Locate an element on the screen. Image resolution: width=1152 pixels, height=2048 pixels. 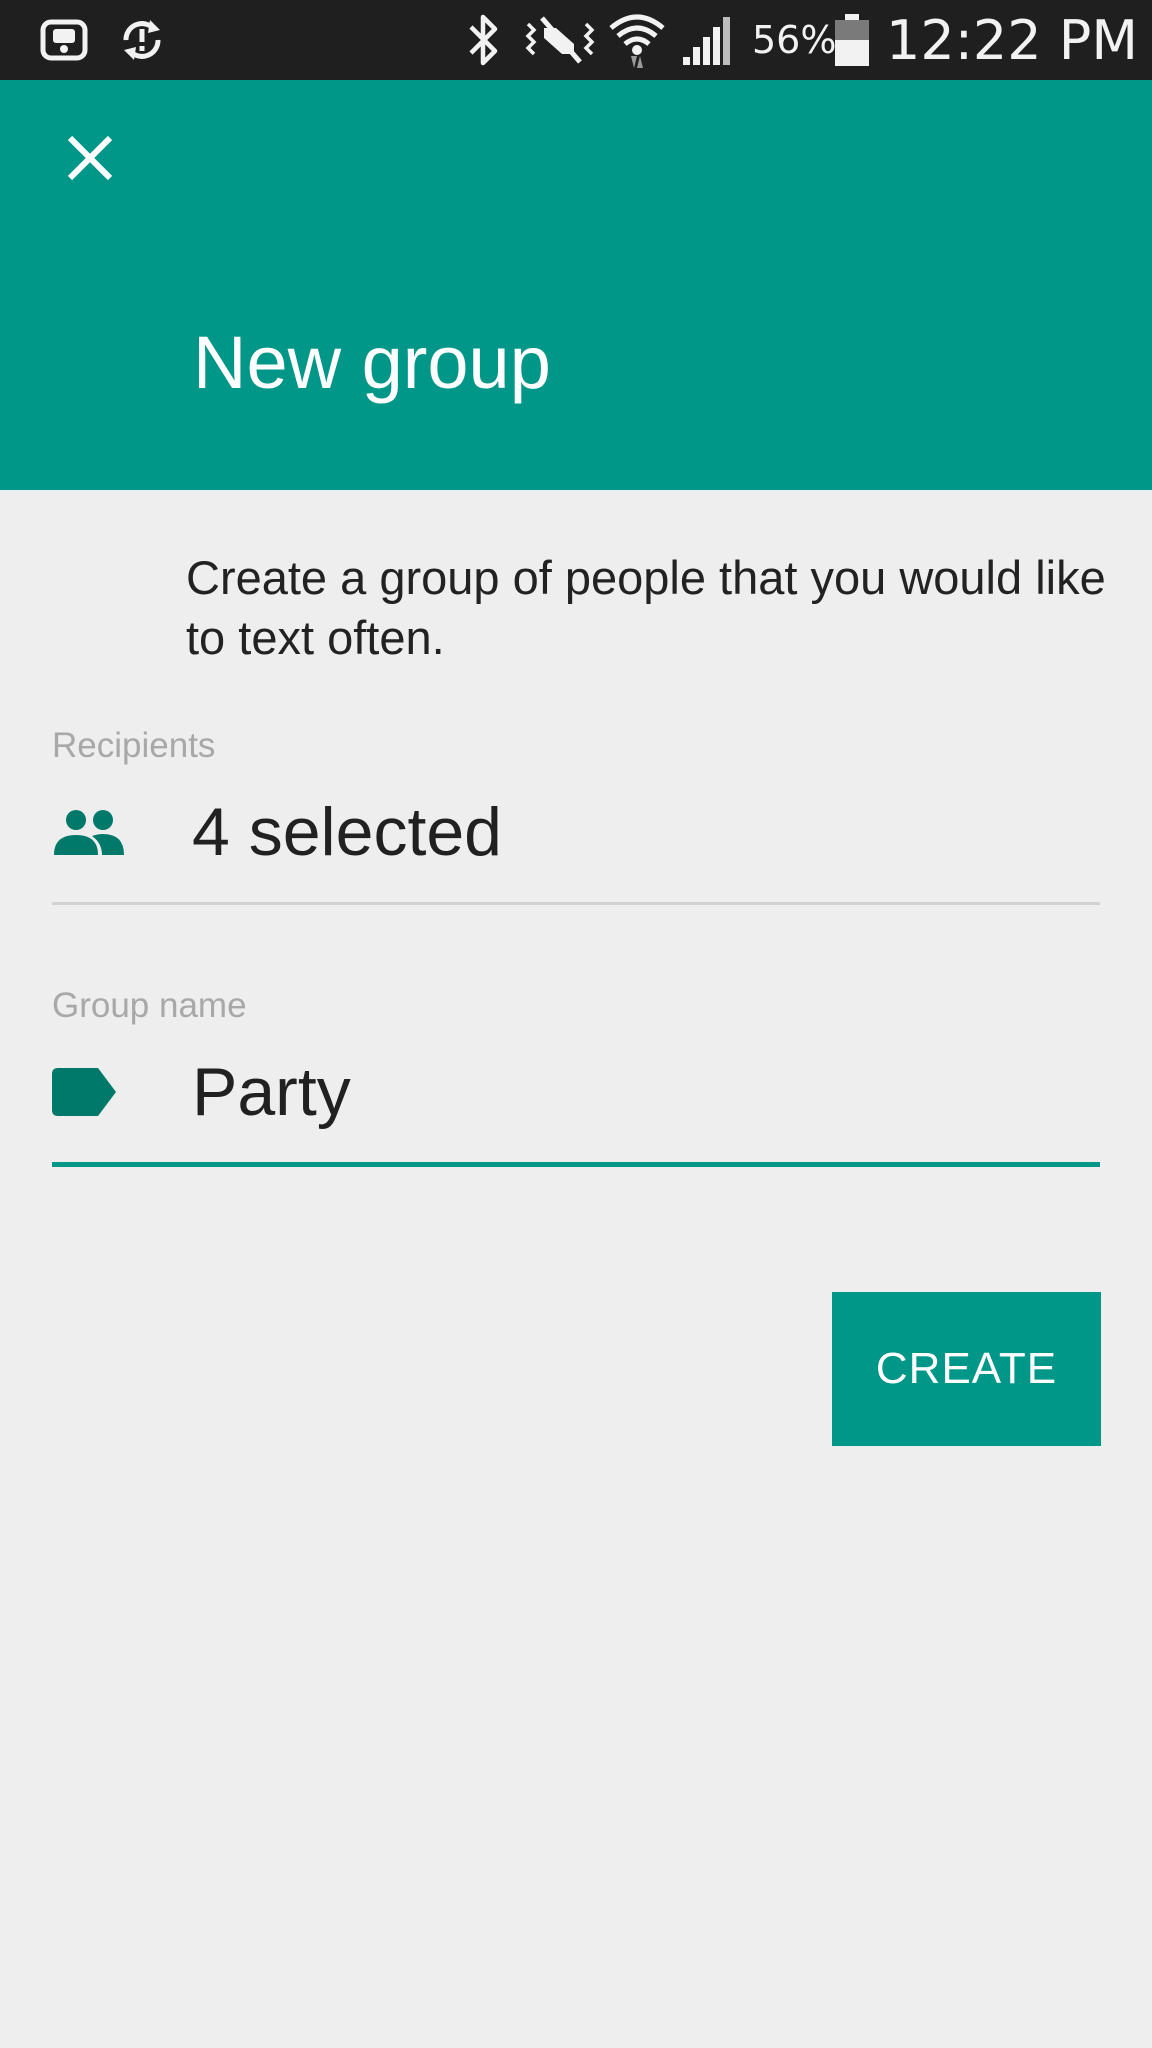
label-tag-icon is located at coordinates (122, 1092).